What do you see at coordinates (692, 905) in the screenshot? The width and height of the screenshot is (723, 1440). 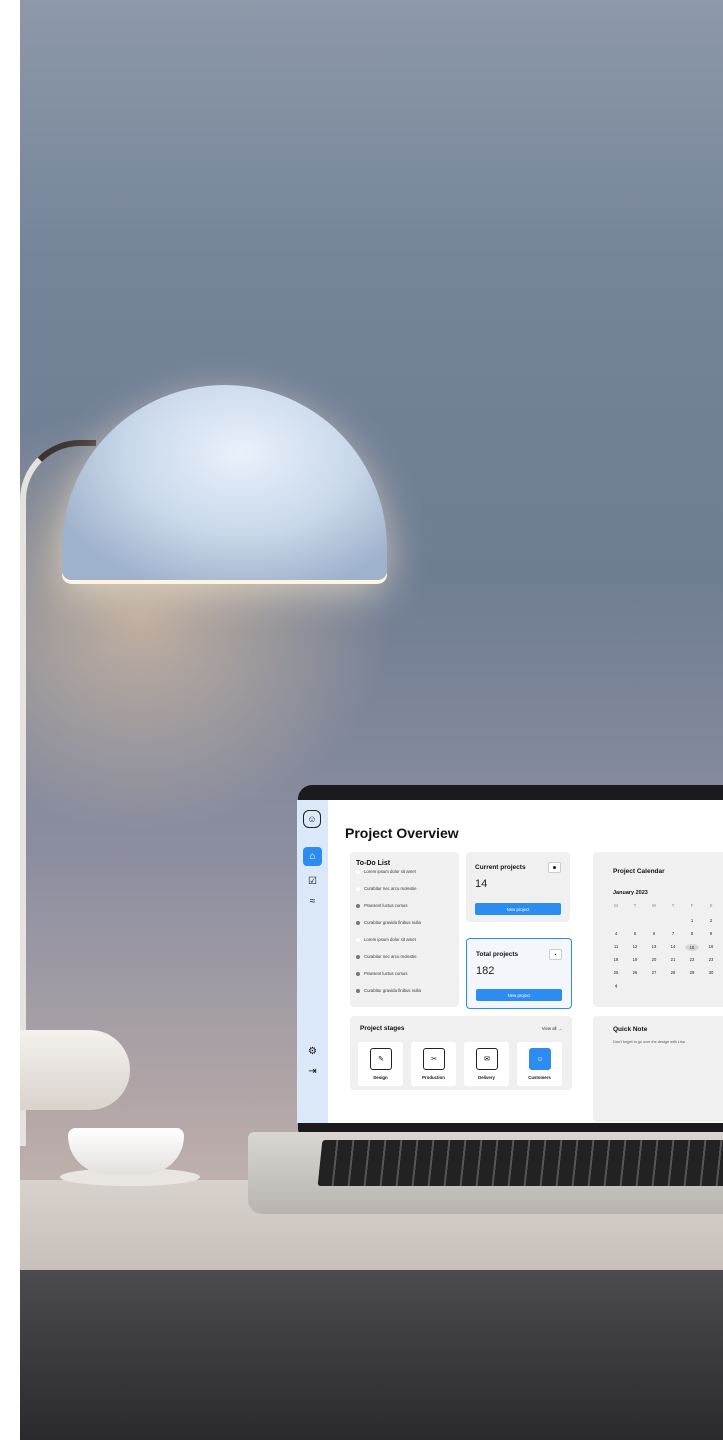 I see `calendar-weekday: F` at bounding box center [692, 905].